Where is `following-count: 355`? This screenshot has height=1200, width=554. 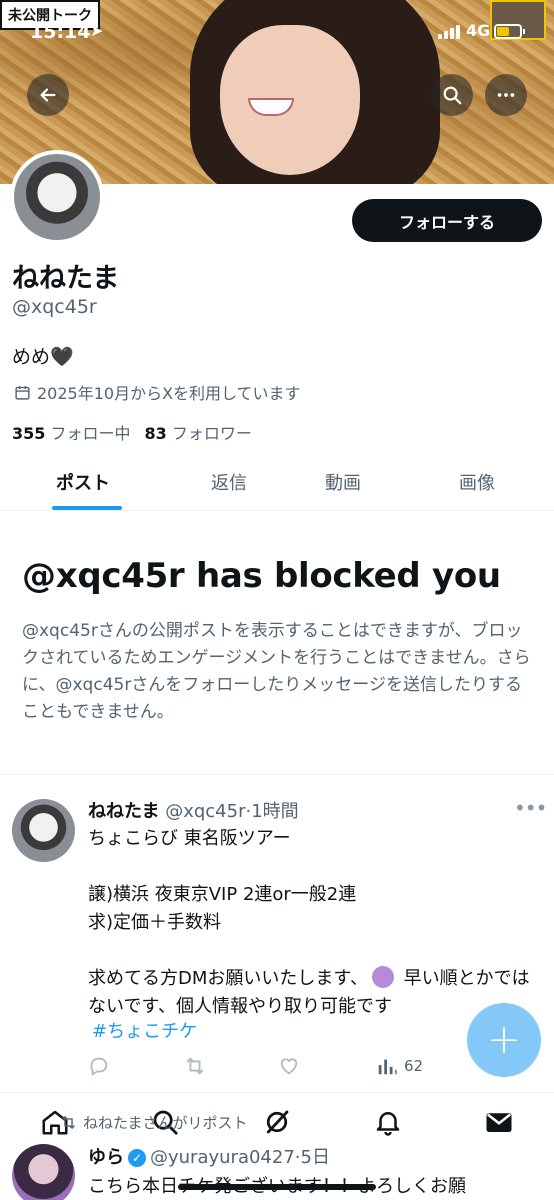 following-count: 355 is located at coordinates (29, 433).